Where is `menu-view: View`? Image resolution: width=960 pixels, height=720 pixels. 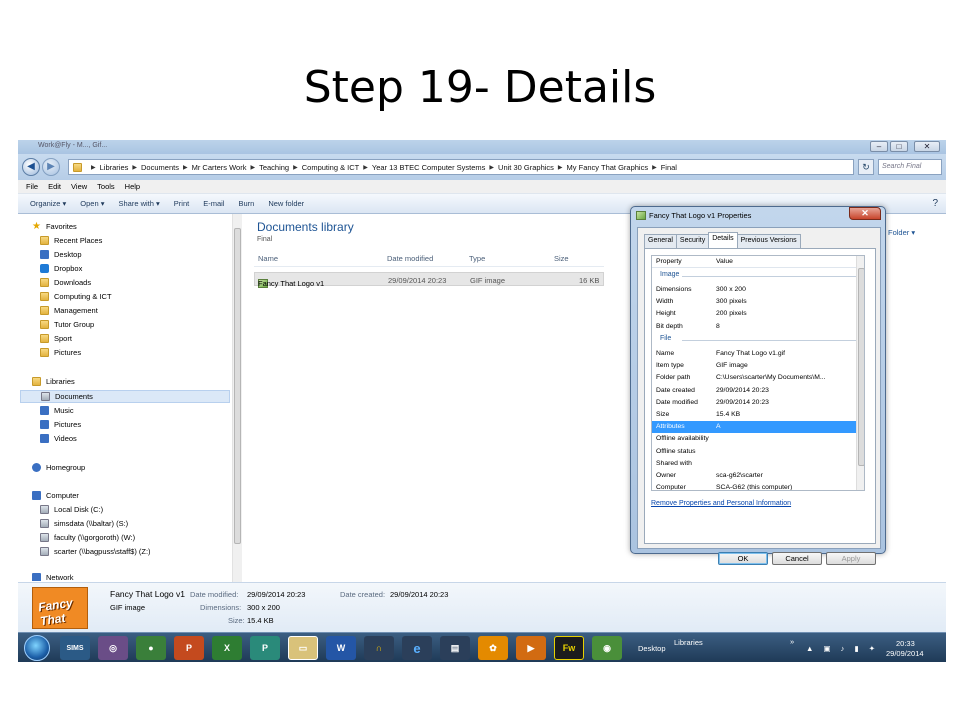 menu-view: View is located at coordinates (79, 186).